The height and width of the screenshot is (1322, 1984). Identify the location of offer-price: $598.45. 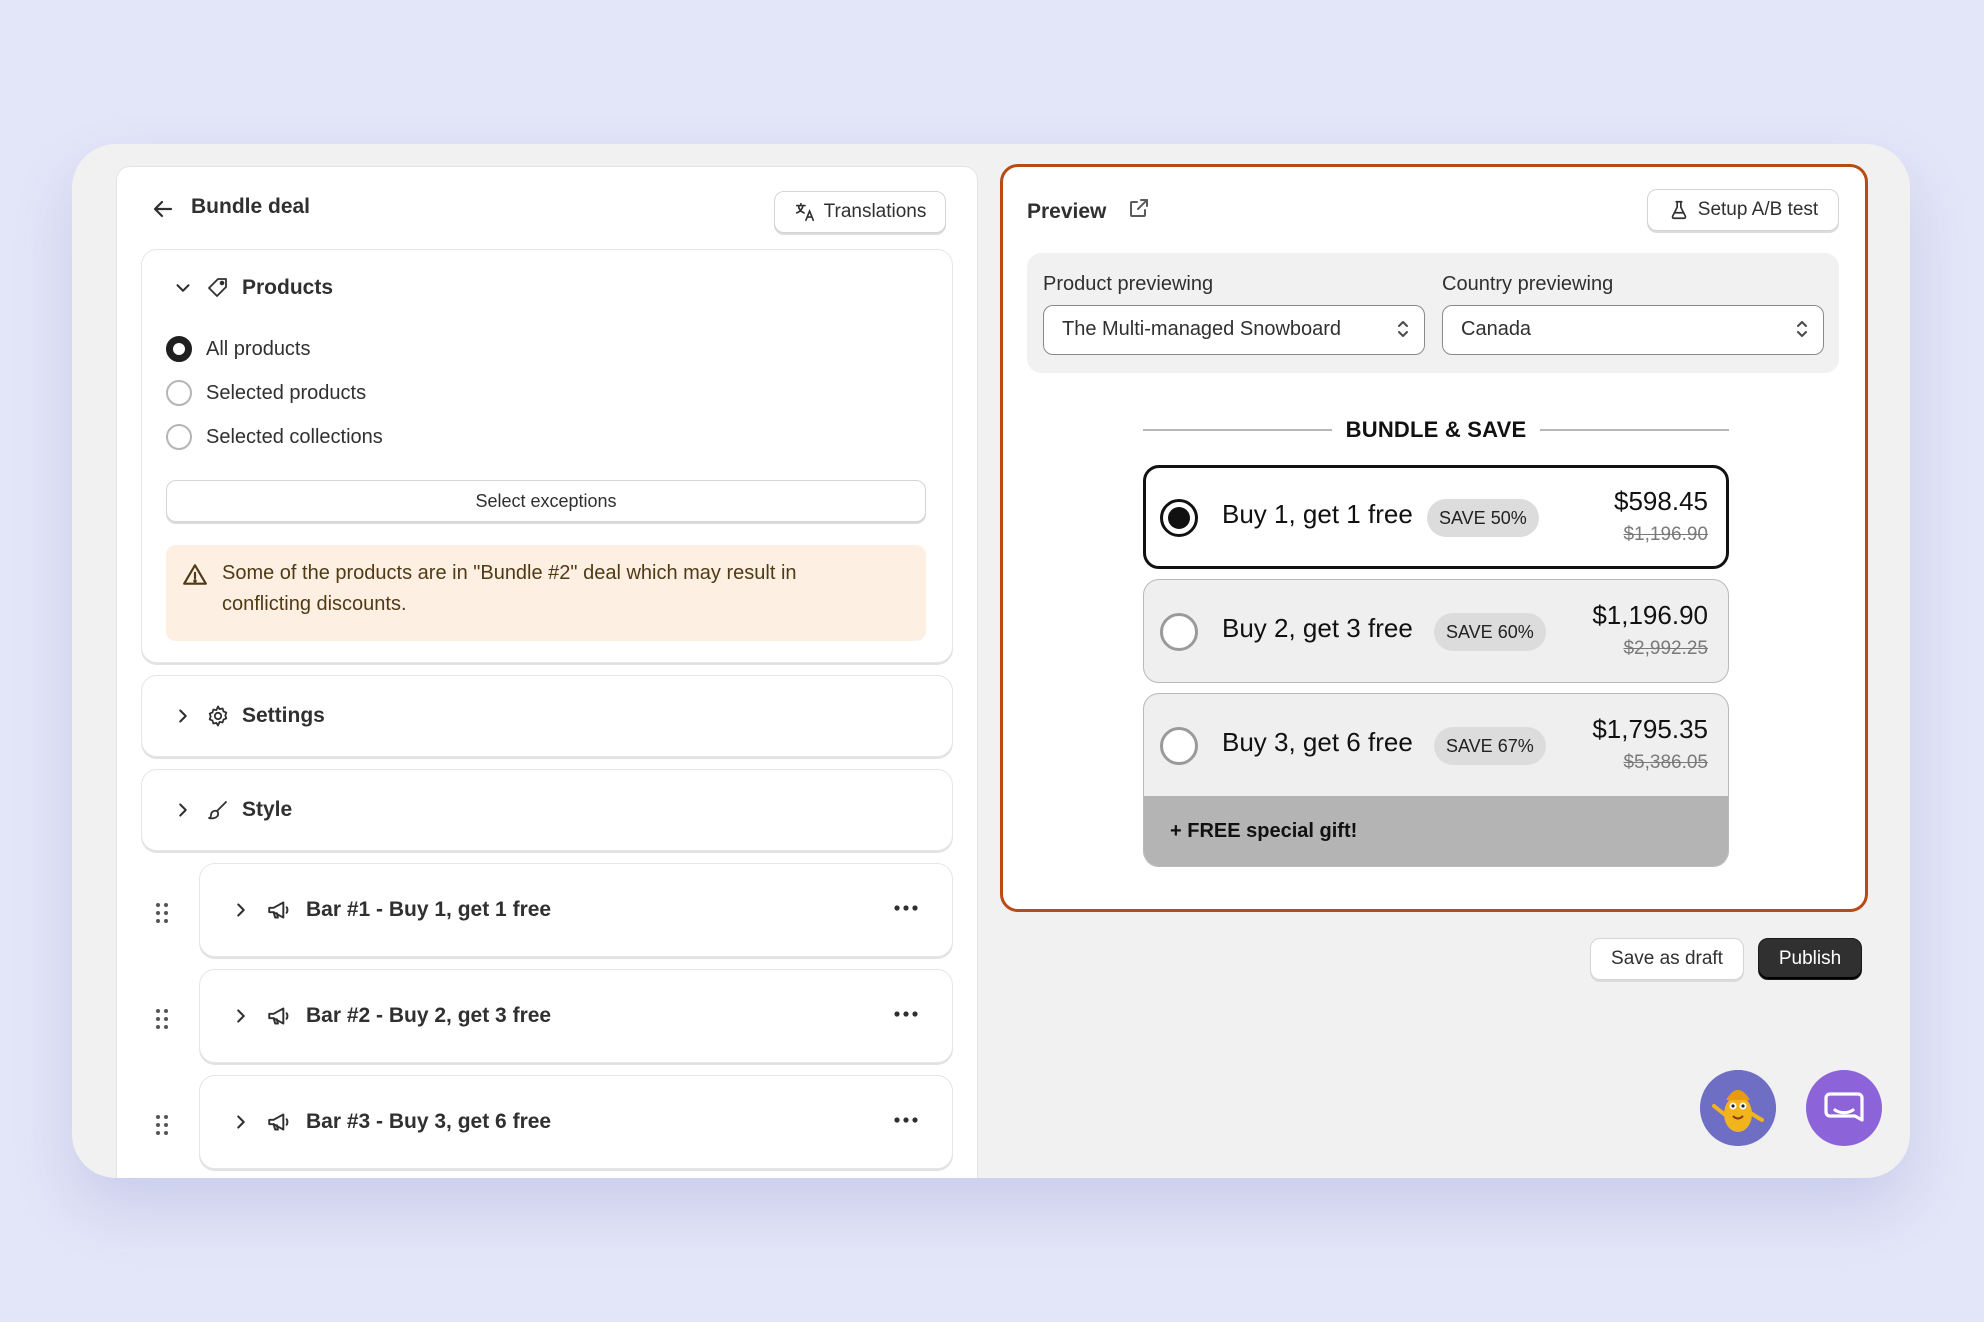
(1661, 501).